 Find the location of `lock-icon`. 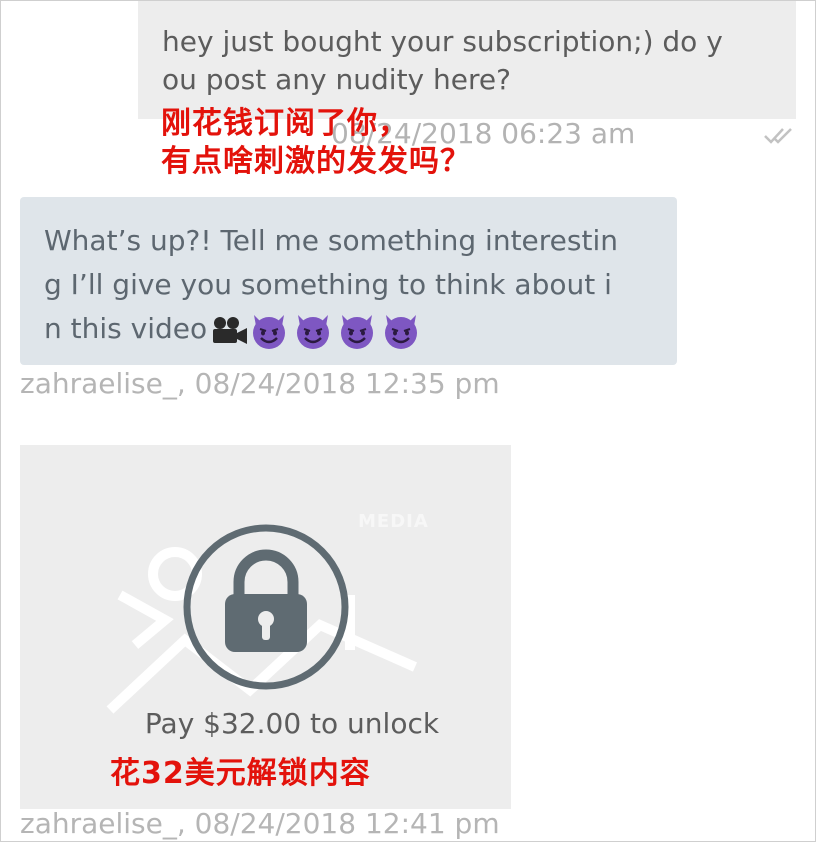

lock-icon is located at coordinates (266, 607).